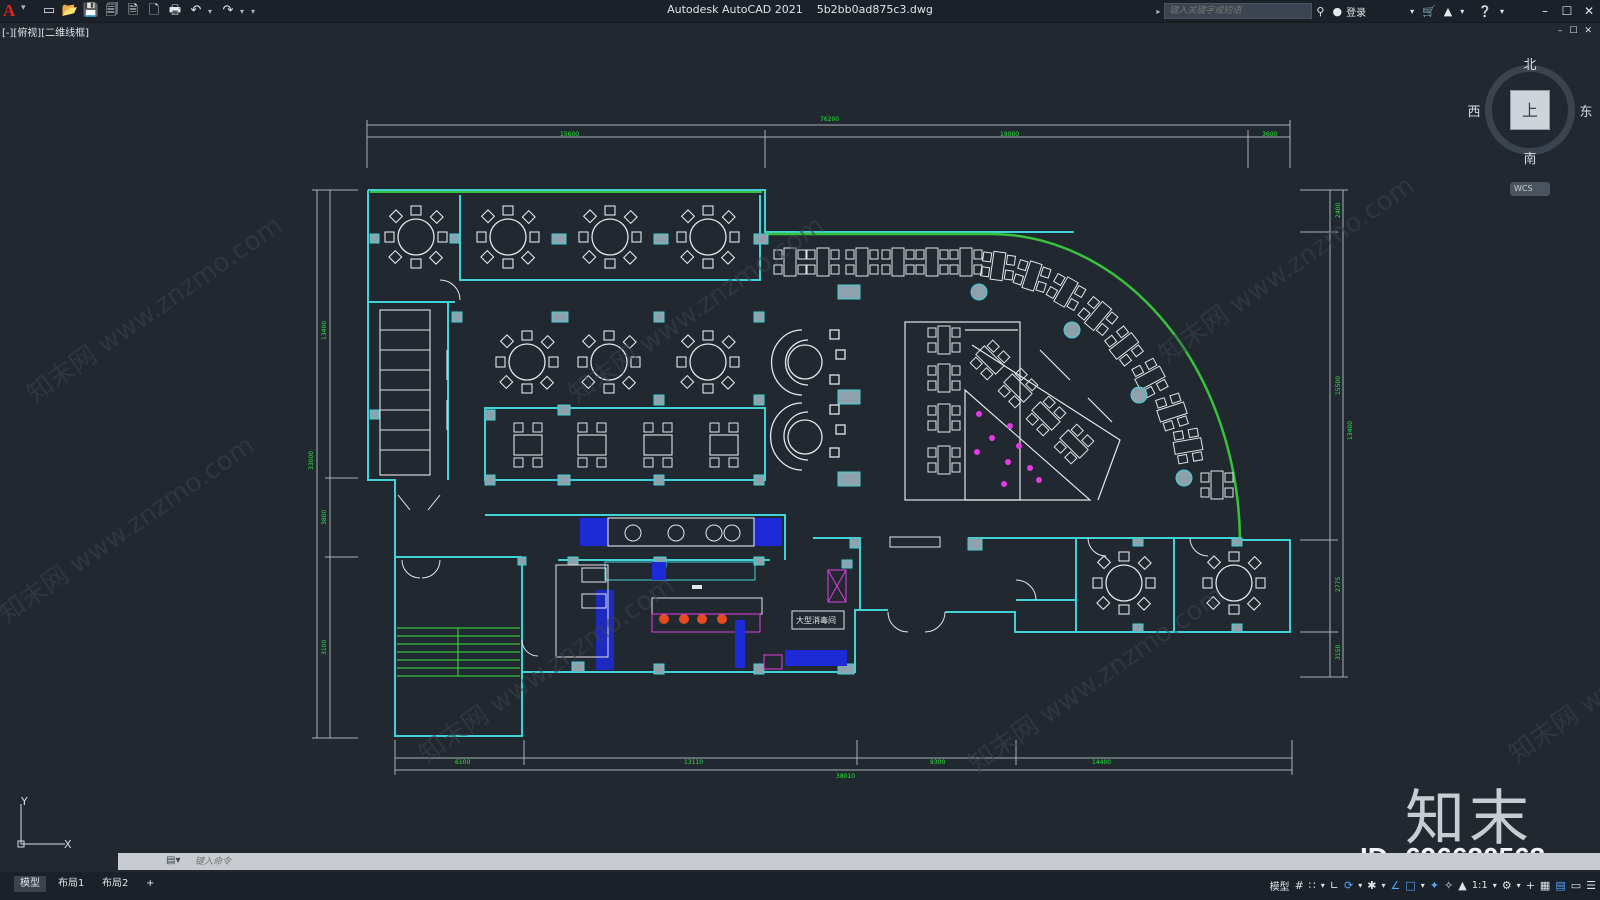 This screenshot has height=900, width=1600. Describe the element at coordinates (1350, 430) in the screenshot. I see `dim-right-total: 13400` at that location.